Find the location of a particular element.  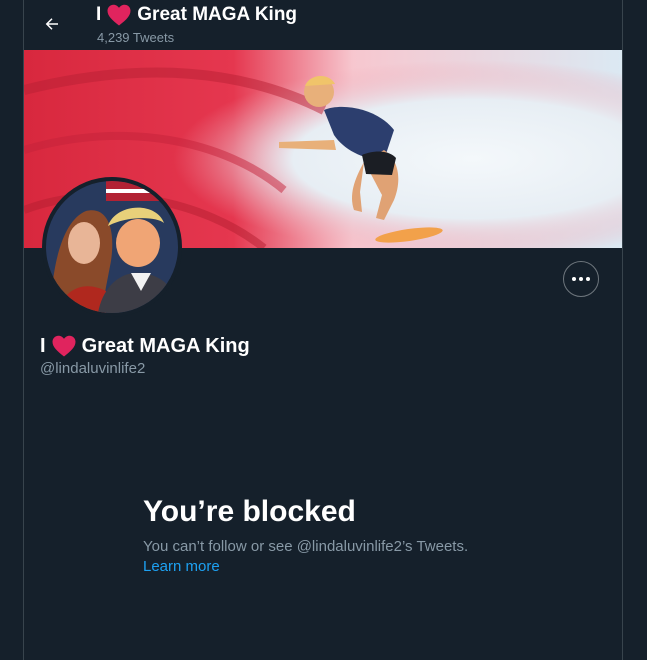

back-button is located at coordinates (52, 24).